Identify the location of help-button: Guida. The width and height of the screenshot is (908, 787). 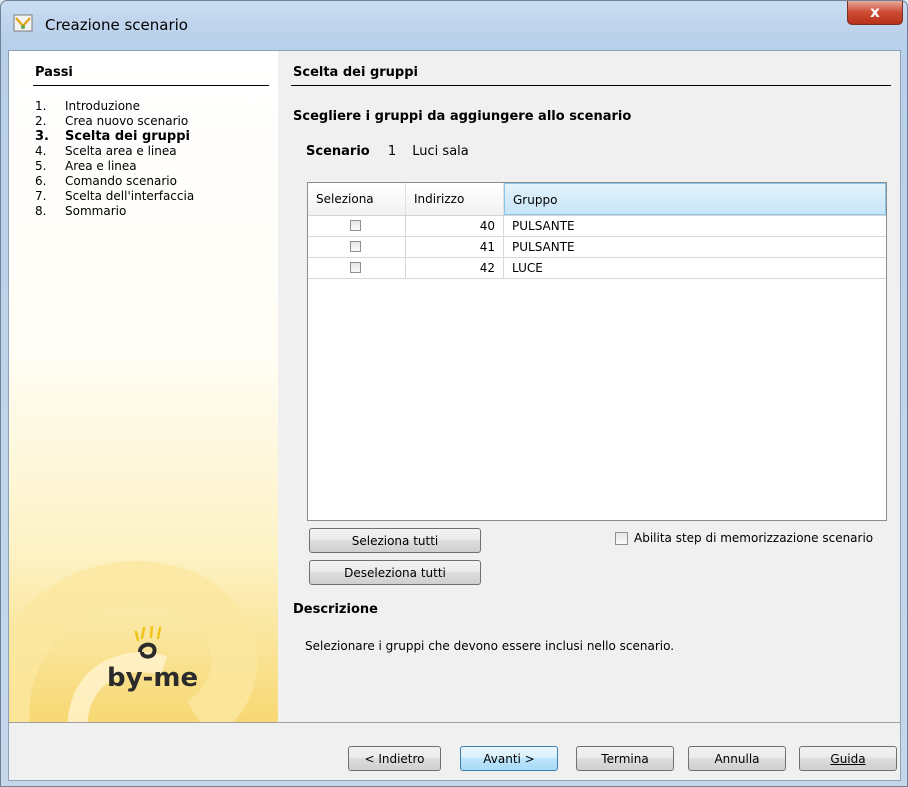
(848, 758).